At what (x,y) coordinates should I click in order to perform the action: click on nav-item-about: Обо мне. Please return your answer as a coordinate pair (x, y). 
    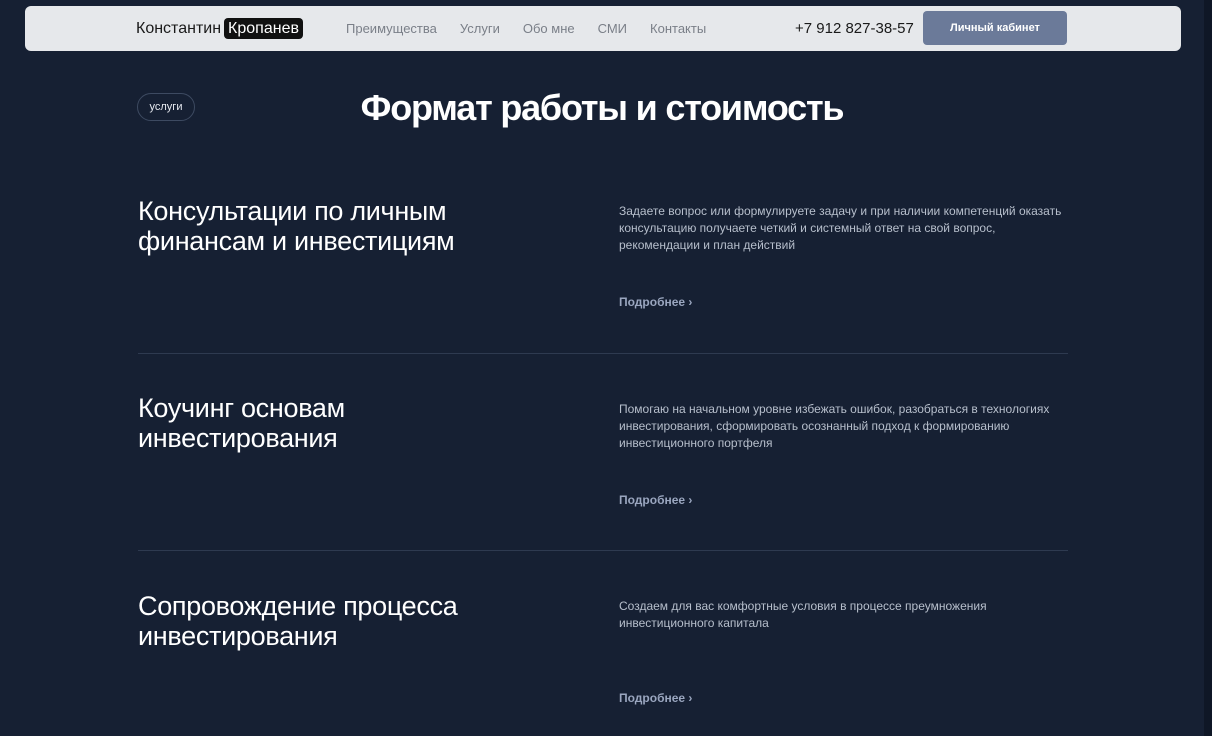
    Looking at the image, I should click on (549, 29).